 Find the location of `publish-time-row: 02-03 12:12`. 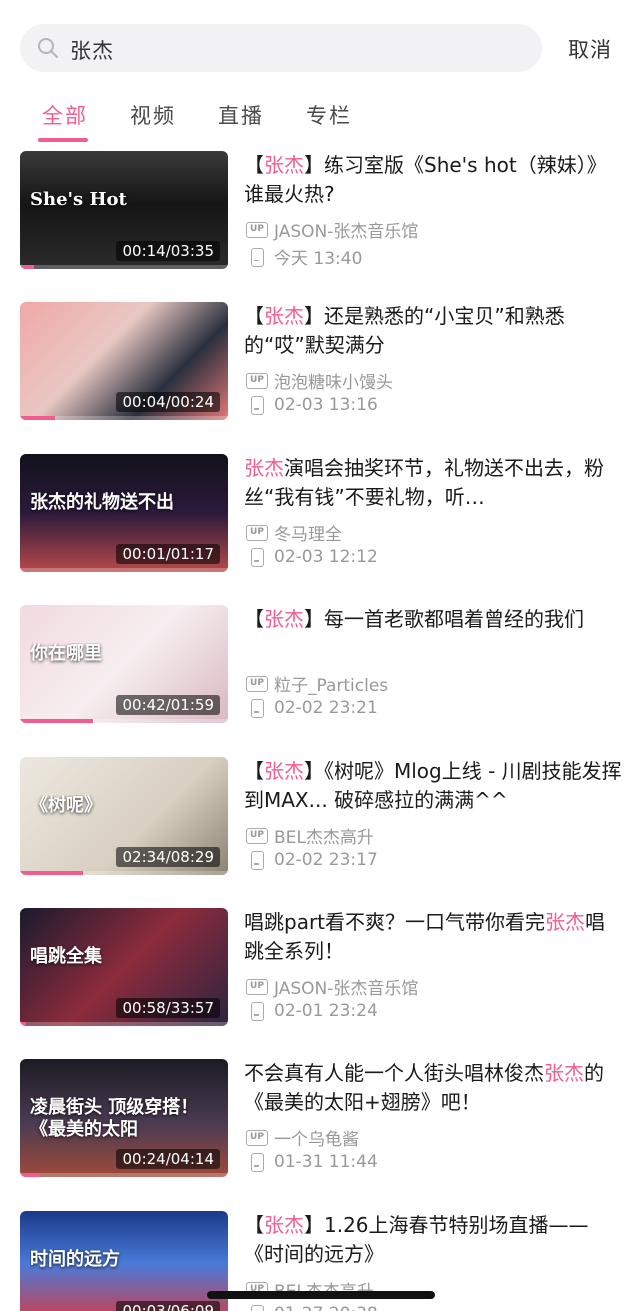

publish-time-row: 02-03 12:12 is located at coordinates (312, 557).